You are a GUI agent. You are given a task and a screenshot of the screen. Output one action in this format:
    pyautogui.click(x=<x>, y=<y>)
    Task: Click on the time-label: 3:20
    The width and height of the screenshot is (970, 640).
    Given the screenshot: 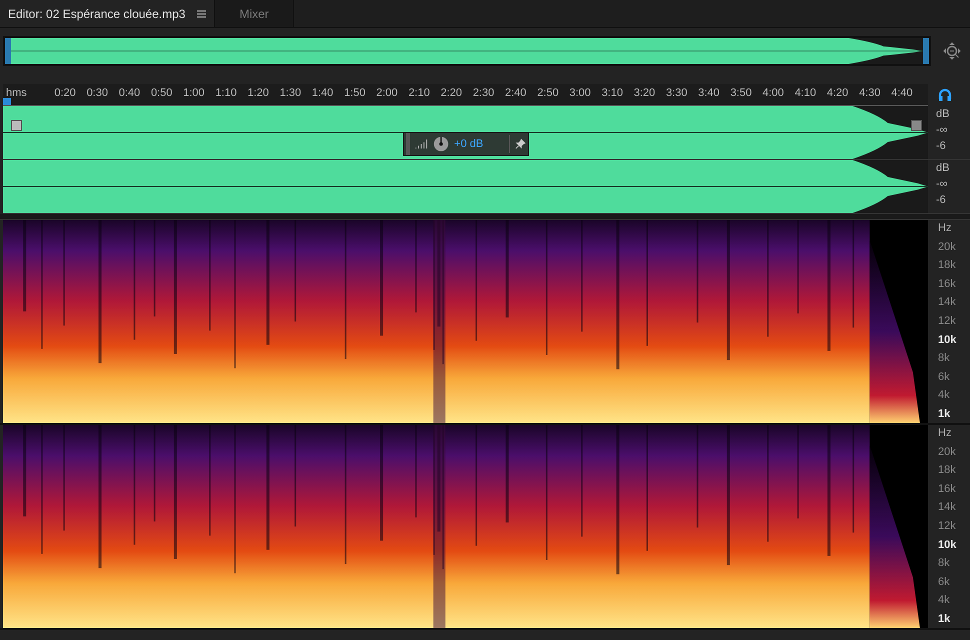 What is the action you would take?
    pyautogui.click(x=644, y=93)
    